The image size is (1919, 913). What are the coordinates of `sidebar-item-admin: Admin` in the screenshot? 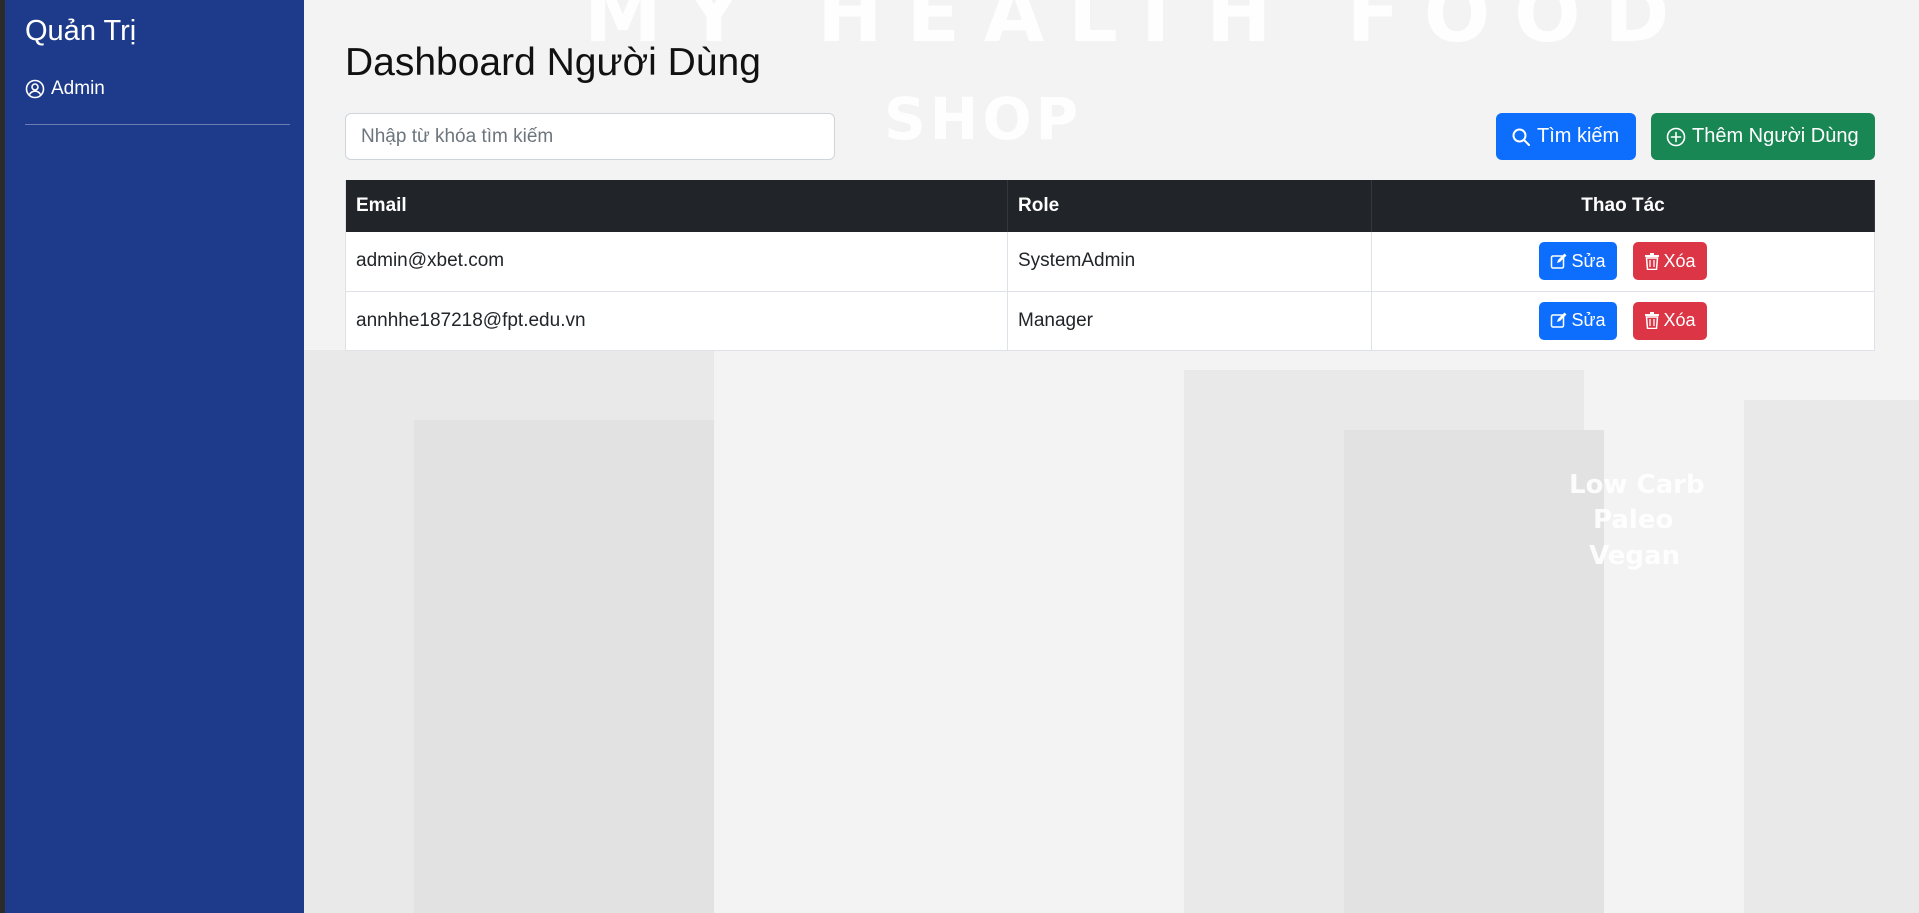 It's located at (154, 89).